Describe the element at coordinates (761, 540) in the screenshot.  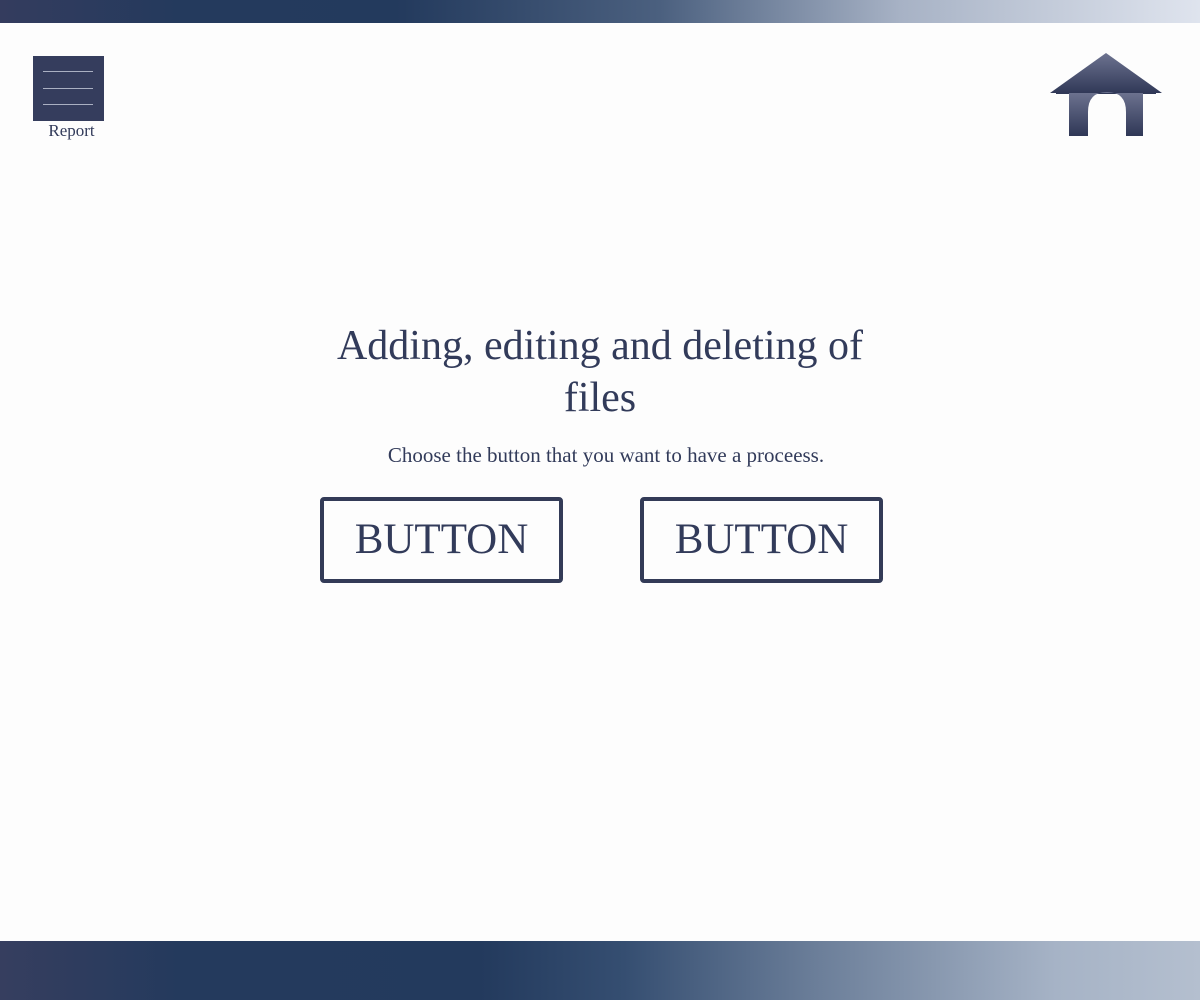
I see `action-button-2: BUTTON` at that location.